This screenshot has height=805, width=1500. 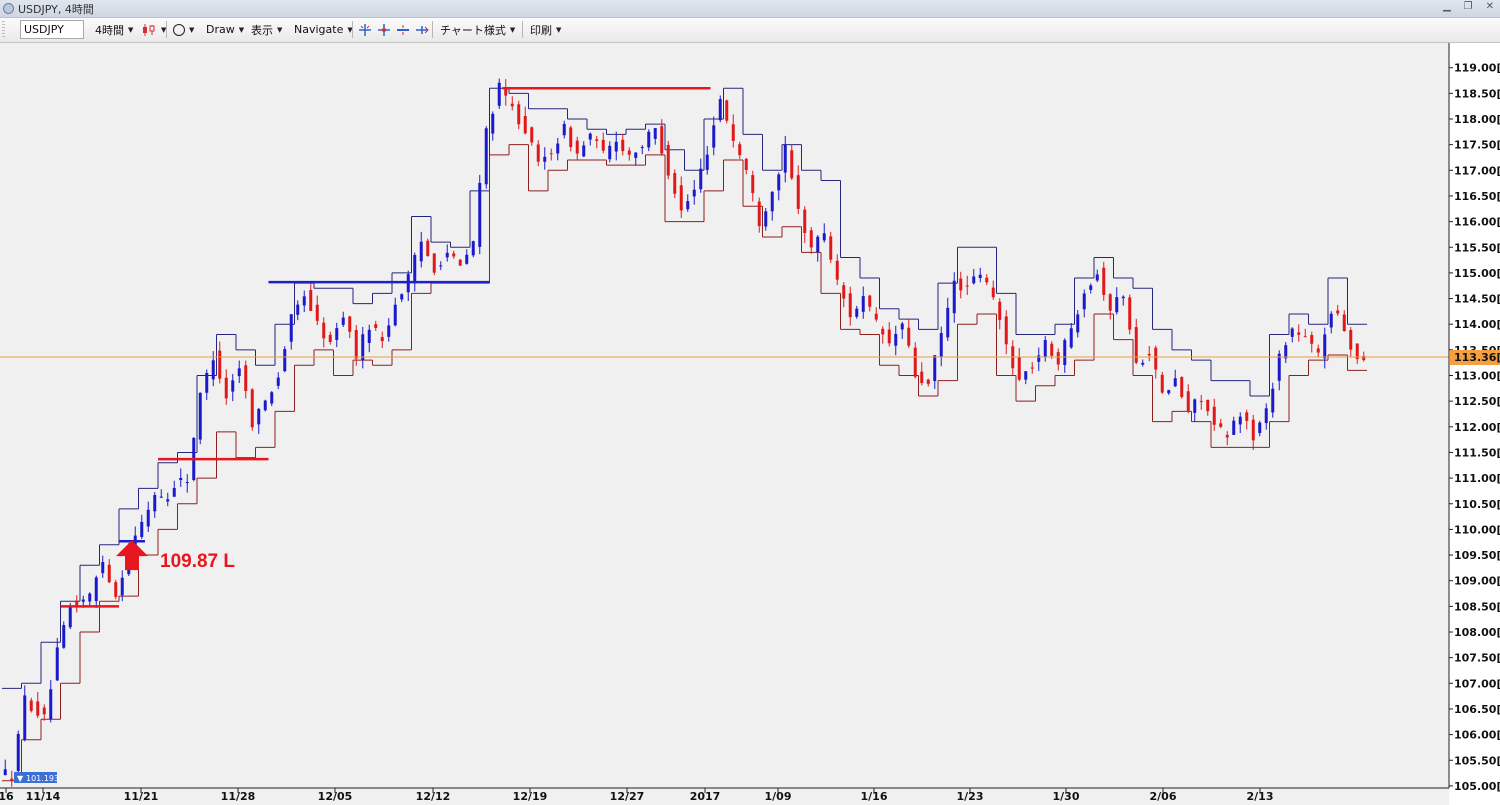 What do you see at coordinates (1477, 452) in the screenshot?
I see `price-tick-label: 111.50[0` at bounding box center [1477, 452].